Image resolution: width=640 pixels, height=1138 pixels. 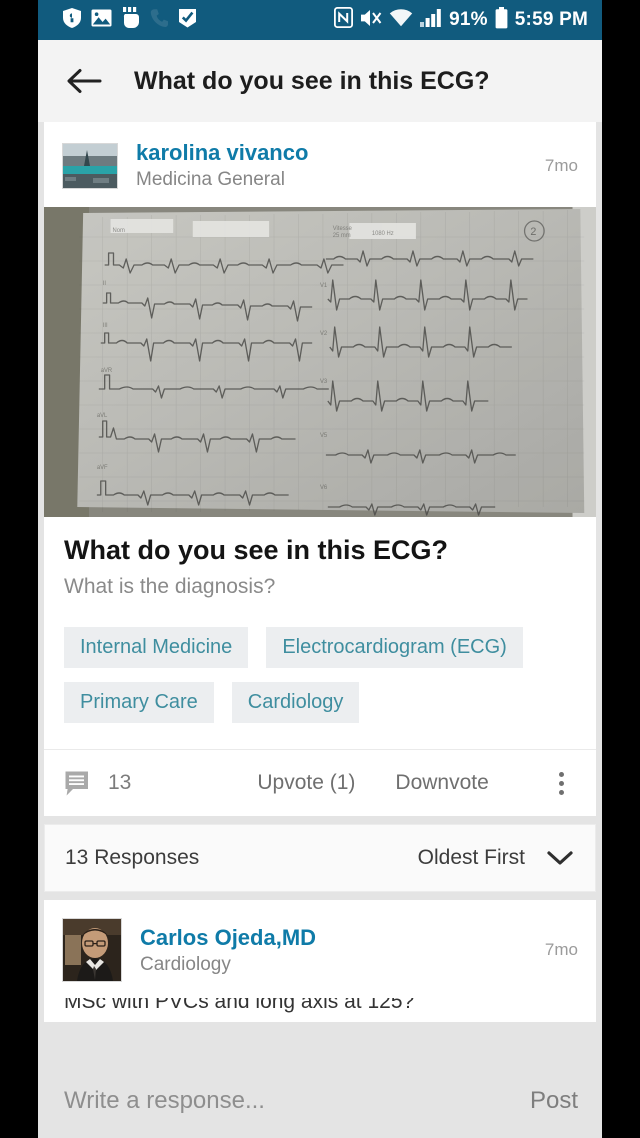 What do you see at coordinates (320, 164) in the screenshot?
I see `post-author-row: karolina vivanco Medicina General 7mo` at bounding box center [320, 164].